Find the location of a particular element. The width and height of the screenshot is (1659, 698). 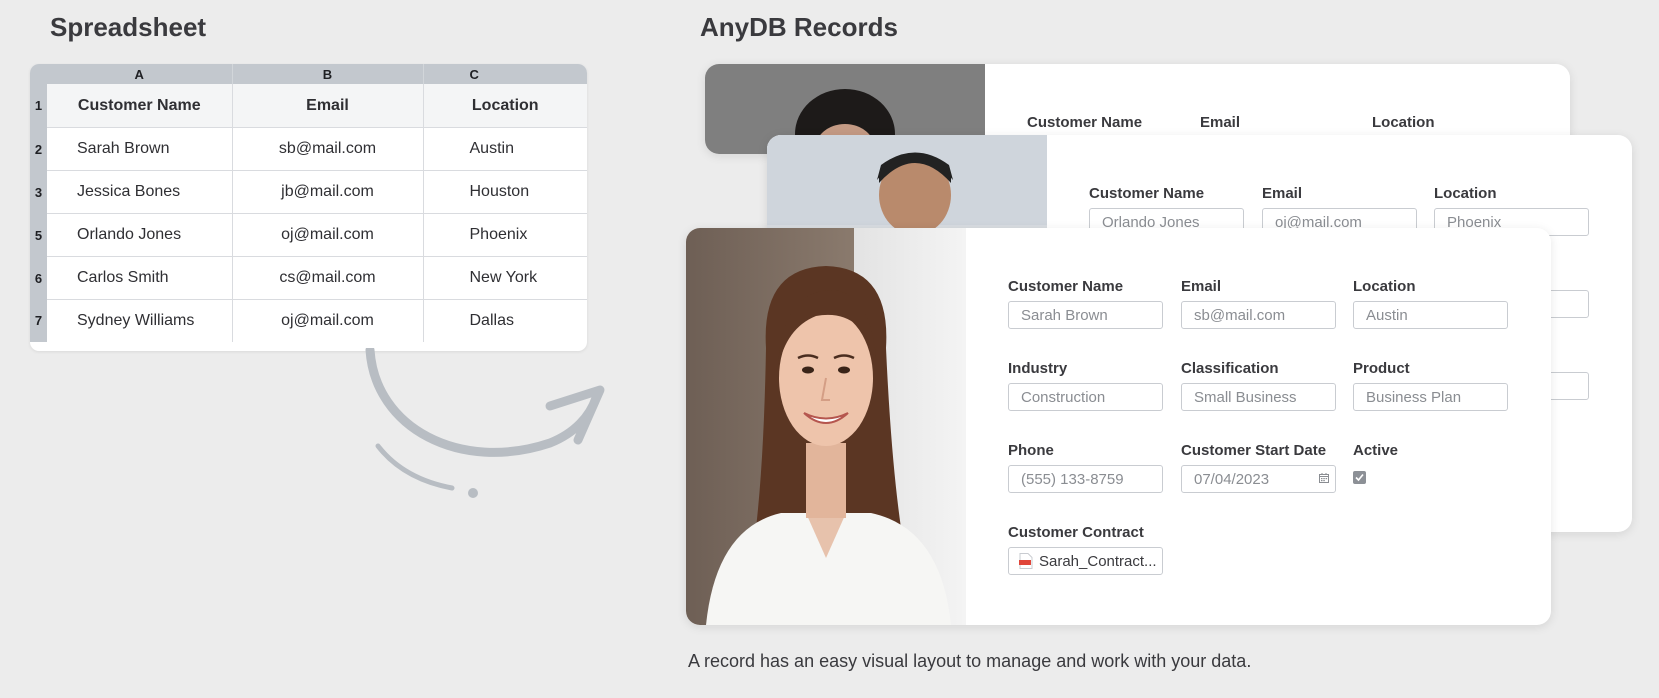

start-date-input is located at coordinates (1258, 479).